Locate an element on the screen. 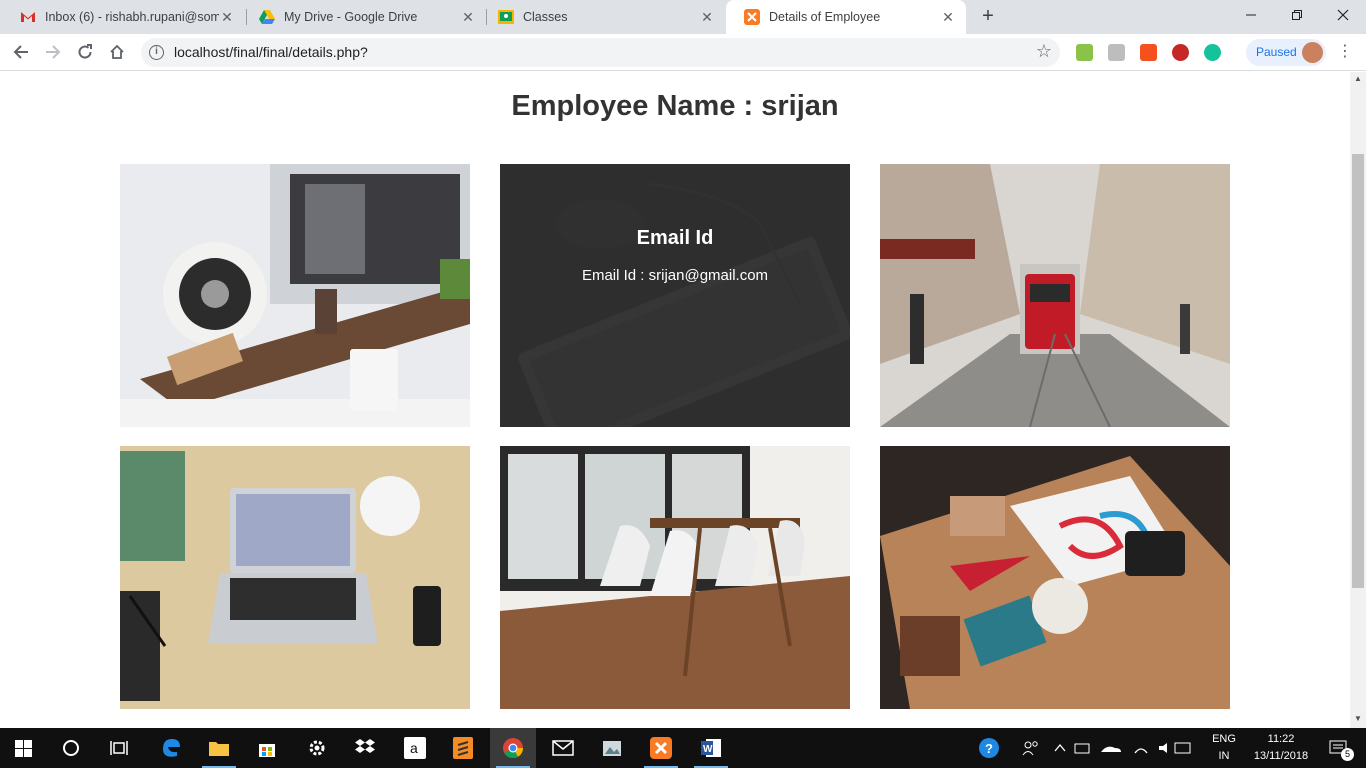 The height and width of the screenshot is (768, 1366). task-view-icon is located at coordinates (119, 748).